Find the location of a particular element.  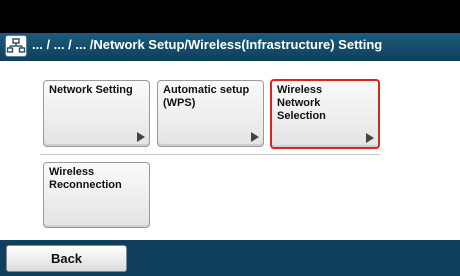

bottom-bar: Back is located at coordinates (230, 258).